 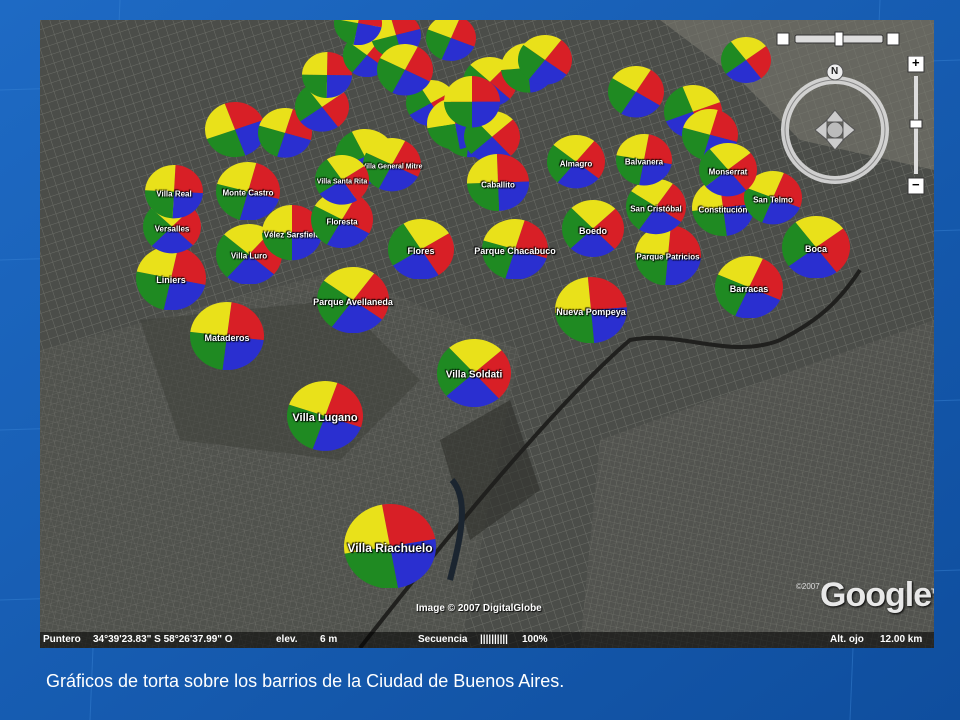 What do you see at coordinates (840, 41) in the screenshot?
I see `view-mode-buttons` at bounding box center [840, 41].